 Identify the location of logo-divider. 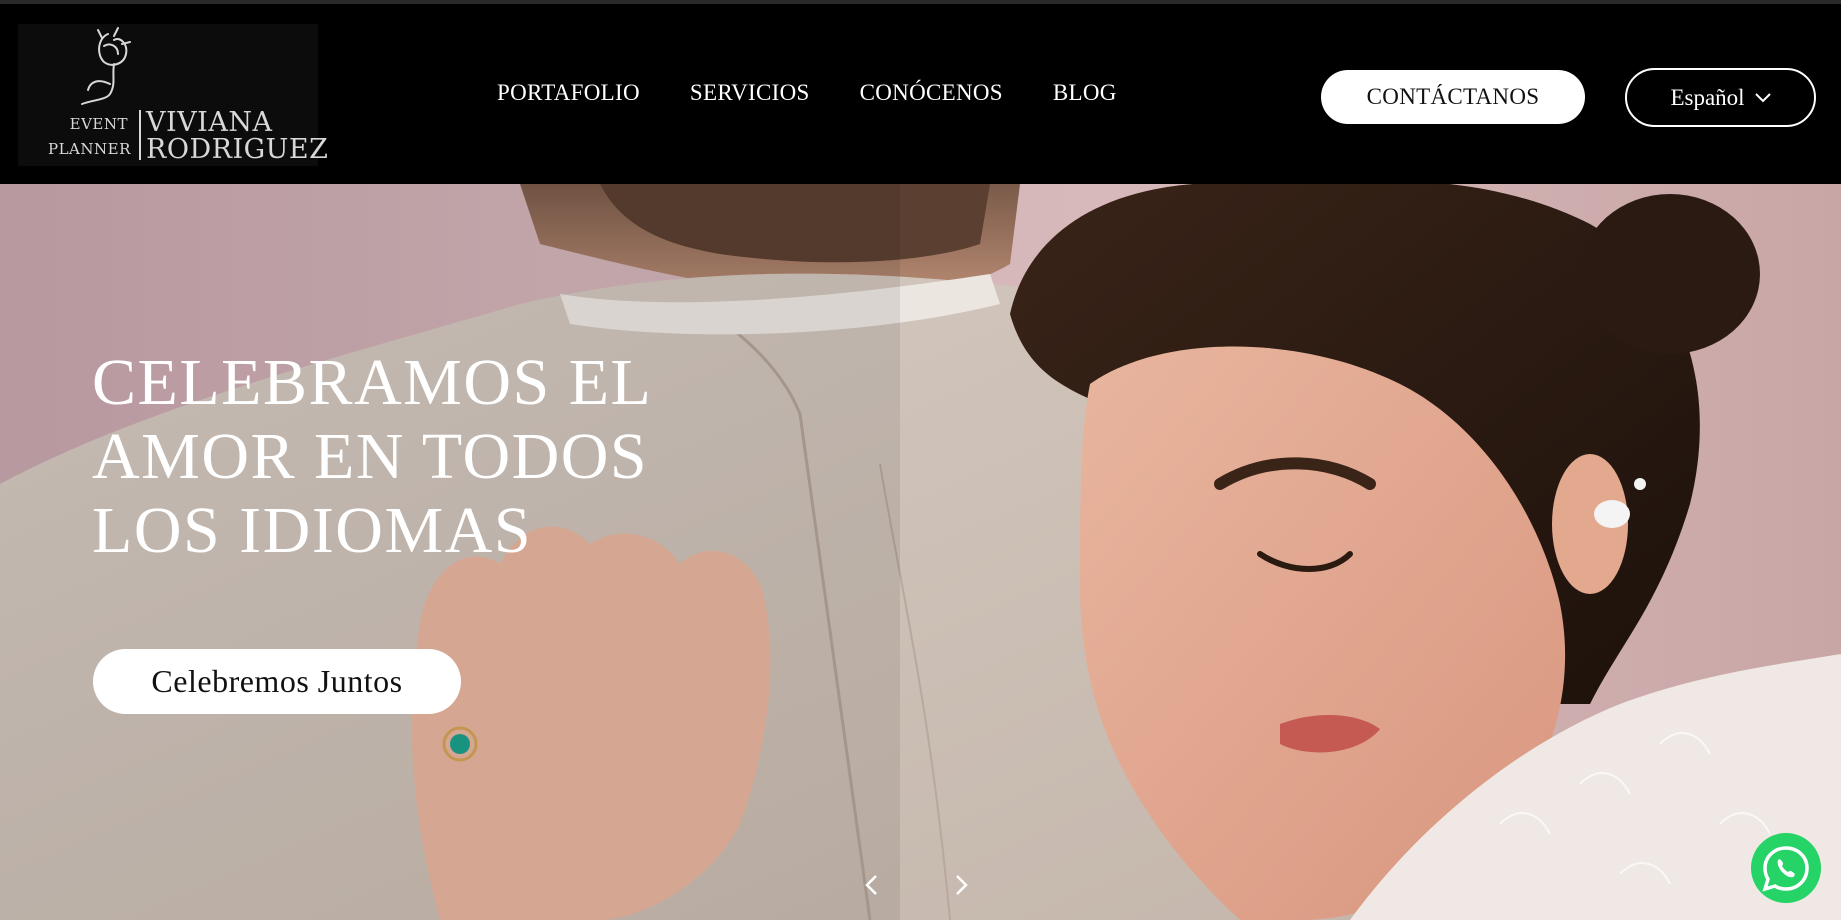
(140, 135).